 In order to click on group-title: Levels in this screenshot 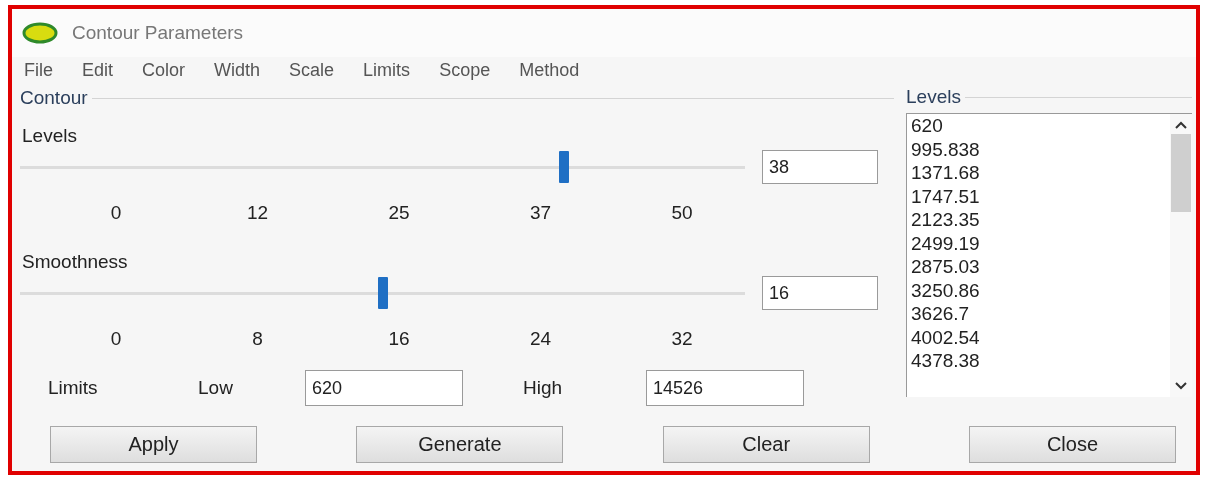, I will do `click(933, 97)`.